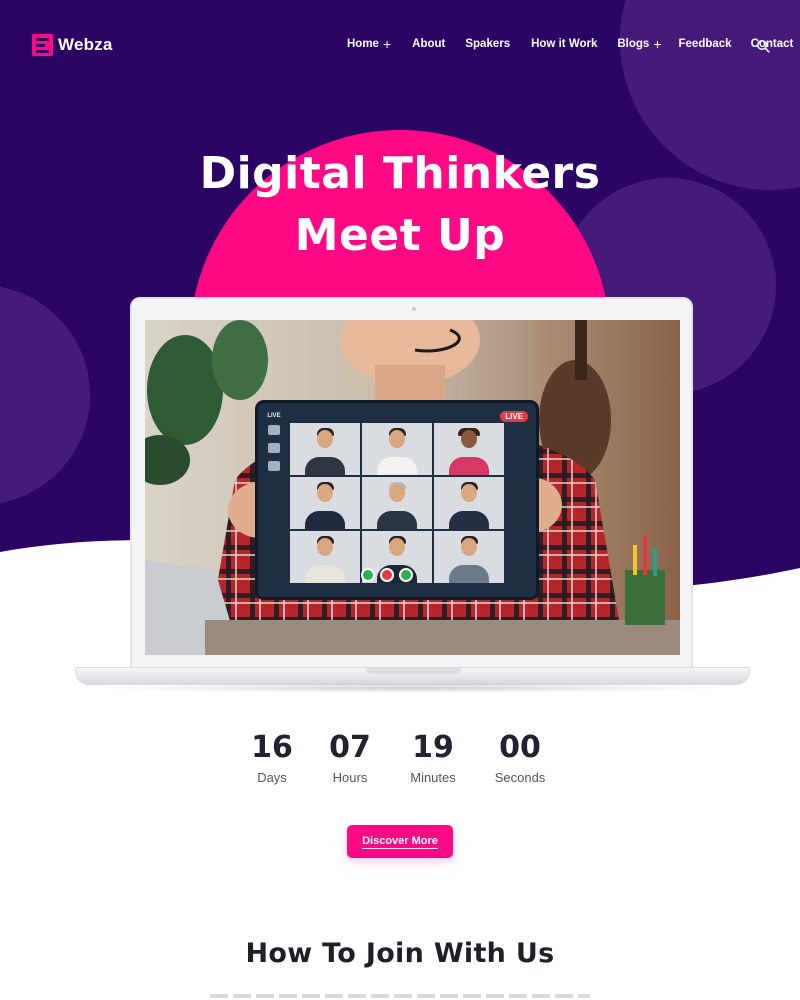  What do you see at coordinates (274, 466) in the screenshot?
I see `user-icon` at bounding box center [274, 466].